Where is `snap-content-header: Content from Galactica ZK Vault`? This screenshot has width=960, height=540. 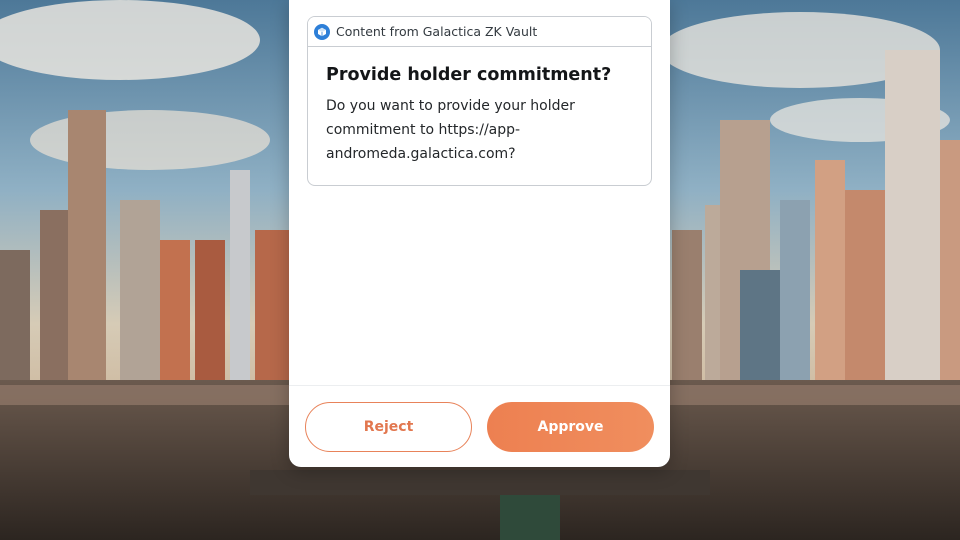 snap-content-header: Content from Galactica ZK Vault is located at coordinates (479, 32).